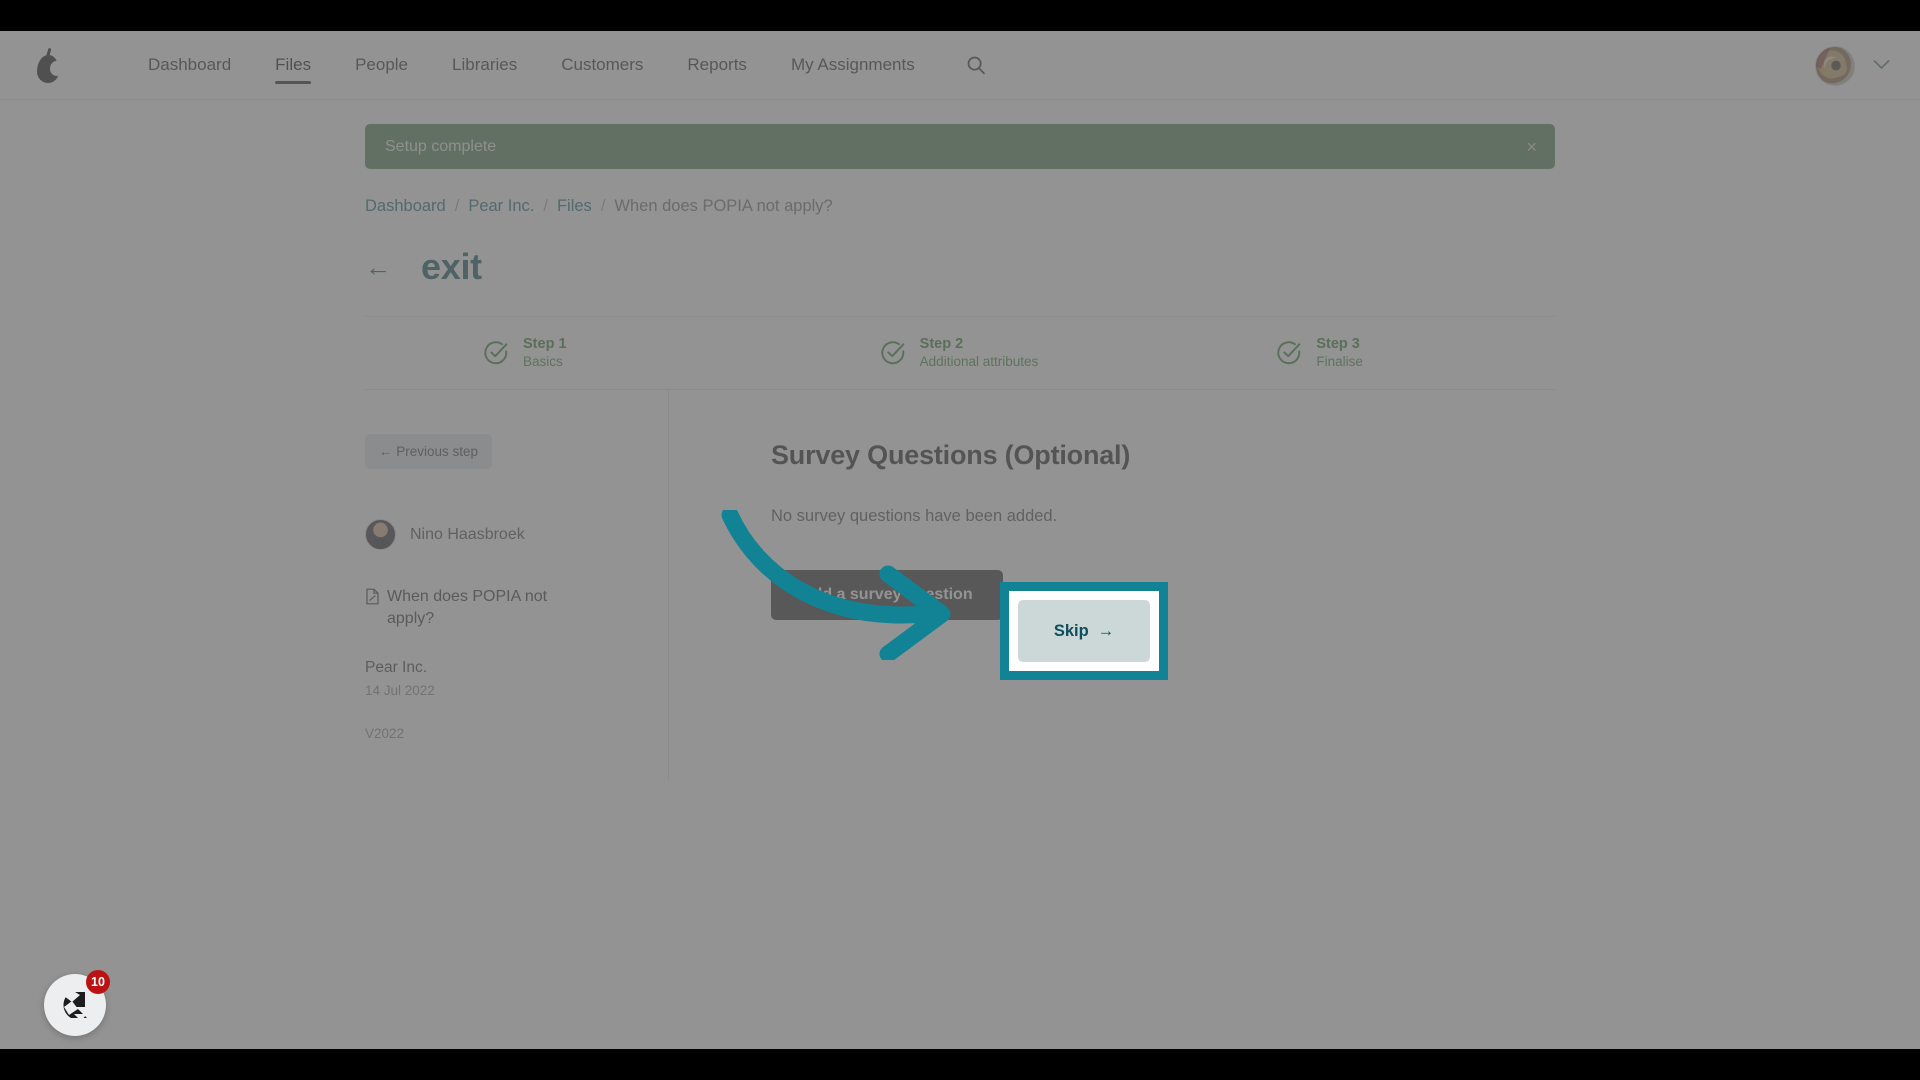 The image size is (1920, 1080). Describe the element at coordinates (545, 344) in the screenshot. I see `step-1-name: Step 1` at that location.